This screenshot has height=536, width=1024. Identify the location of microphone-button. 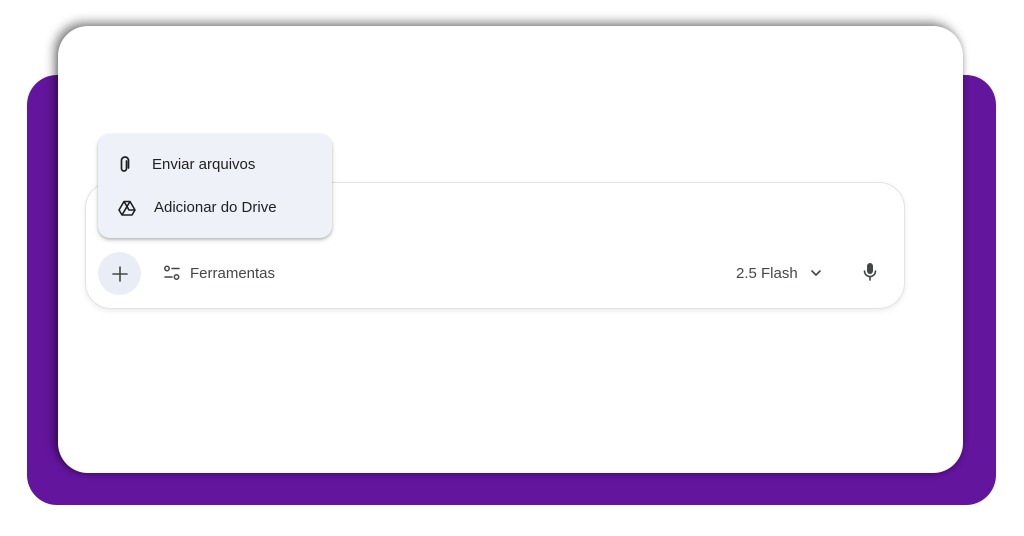
(870, 272).